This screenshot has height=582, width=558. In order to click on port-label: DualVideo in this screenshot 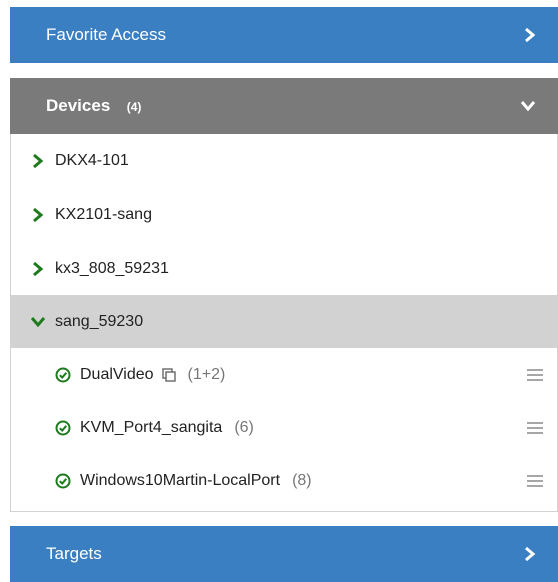, I will do `click(117, 374)`.